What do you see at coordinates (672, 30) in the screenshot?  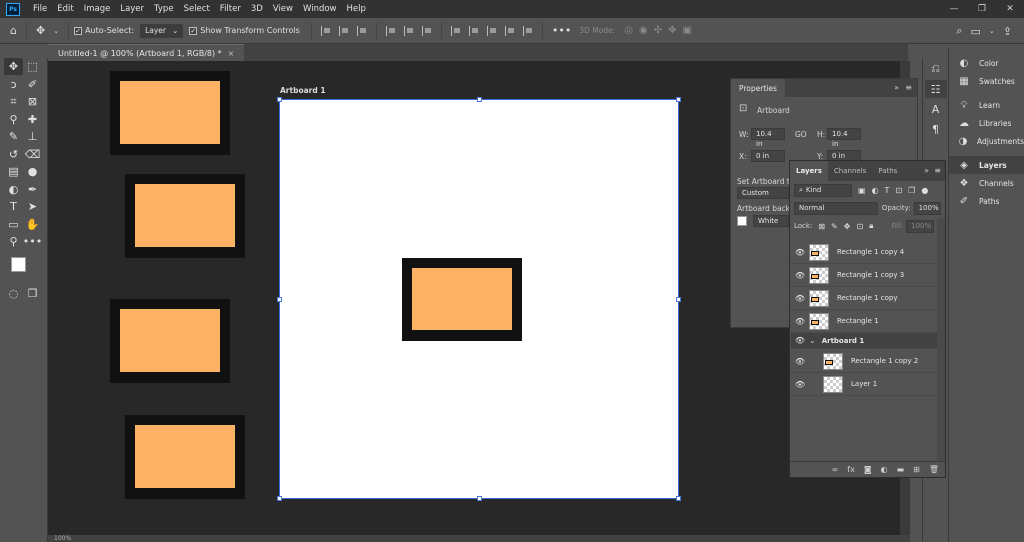 I see `3d-slide-icon: ✥` at bounding box center [672, 30].